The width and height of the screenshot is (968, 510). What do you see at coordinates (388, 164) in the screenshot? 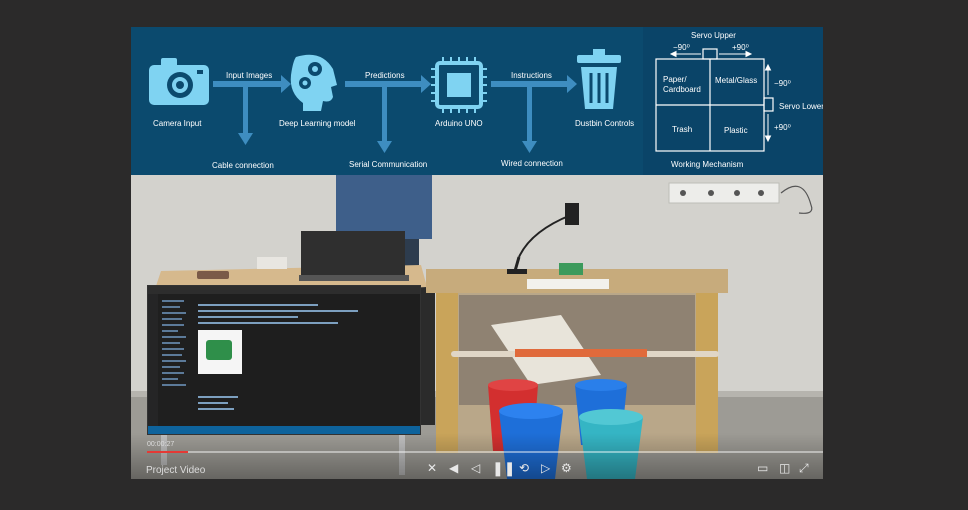
I see `edge-sub-serial: Serial Communication` at bounding box center [388, 164].